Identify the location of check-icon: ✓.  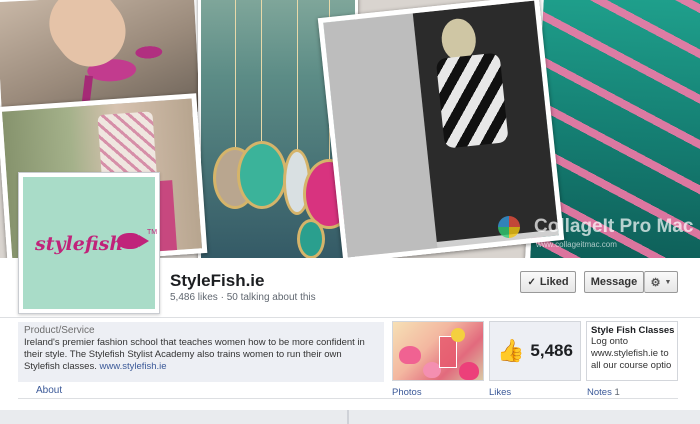
(531, 282).